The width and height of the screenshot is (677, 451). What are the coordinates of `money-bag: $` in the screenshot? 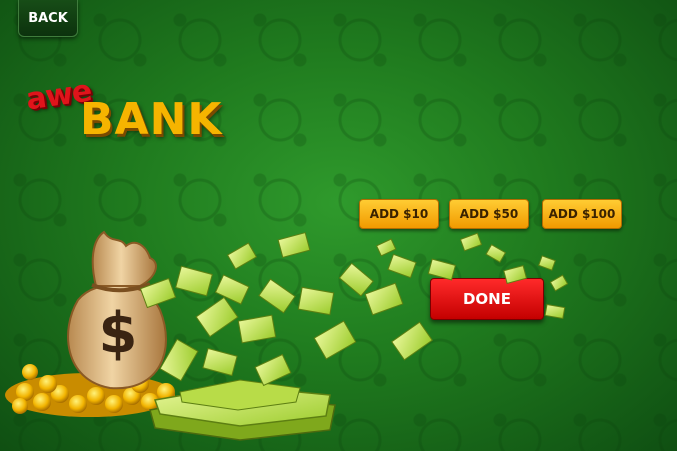 It's located at (117, 310).